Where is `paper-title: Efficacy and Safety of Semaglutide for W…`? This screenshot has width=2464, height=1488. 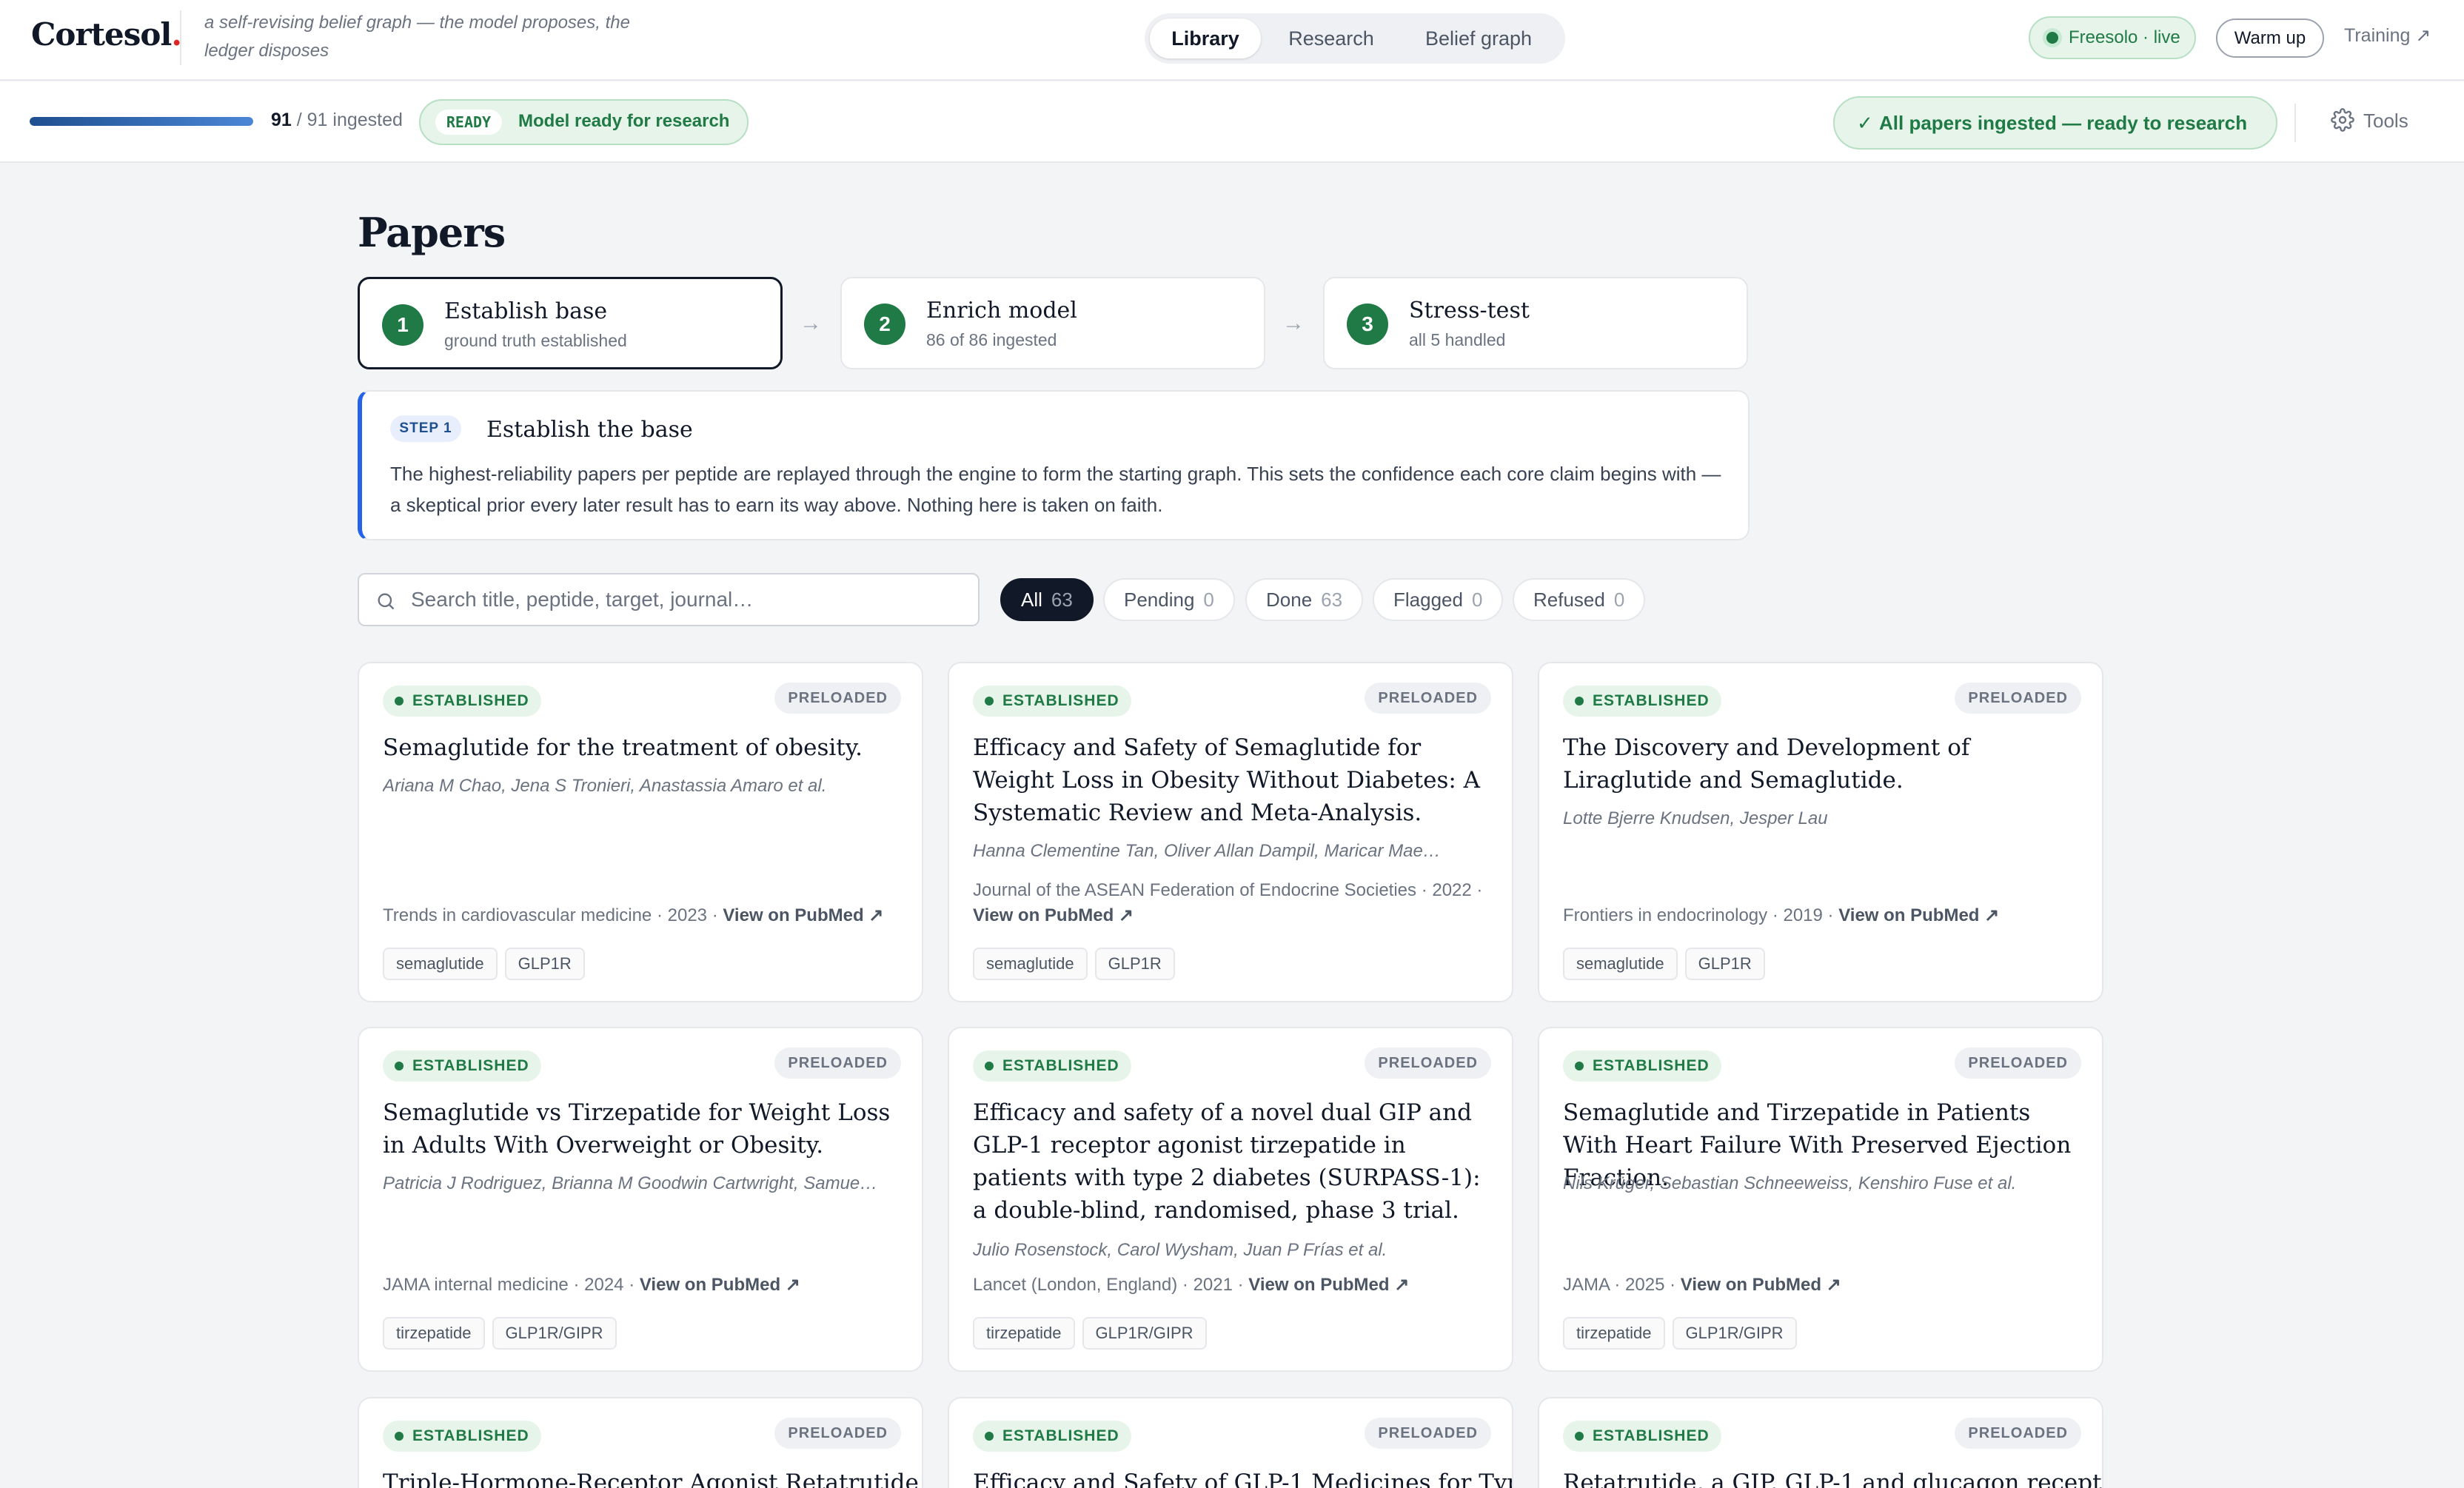
paper-title: Efficacy and Safety of Semaglutide for W… is located at coordinates (1232, 780).